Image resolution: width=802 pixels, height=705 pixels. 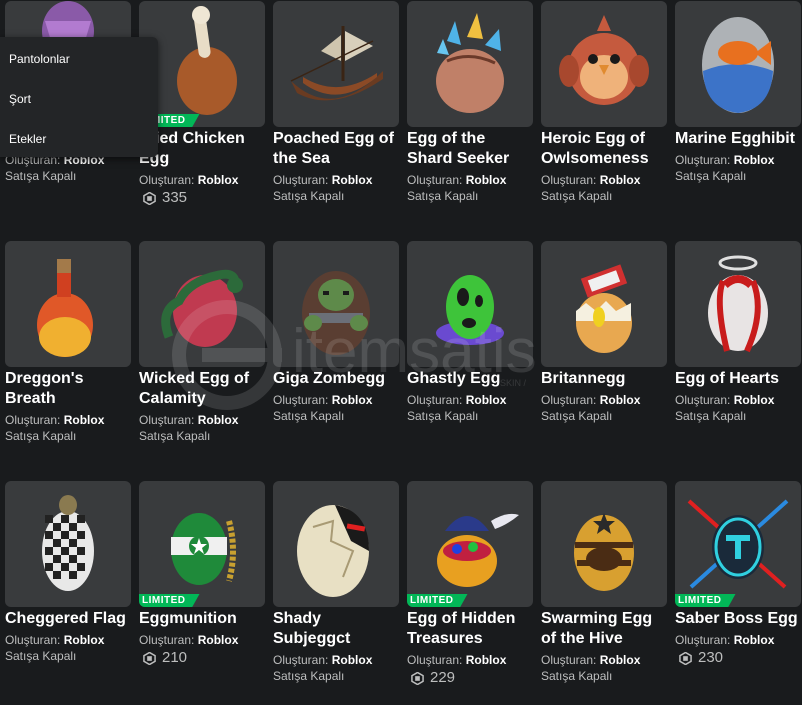 I want to click on item-name: Poached Egg of the Sea, so click(x=337, y=149).